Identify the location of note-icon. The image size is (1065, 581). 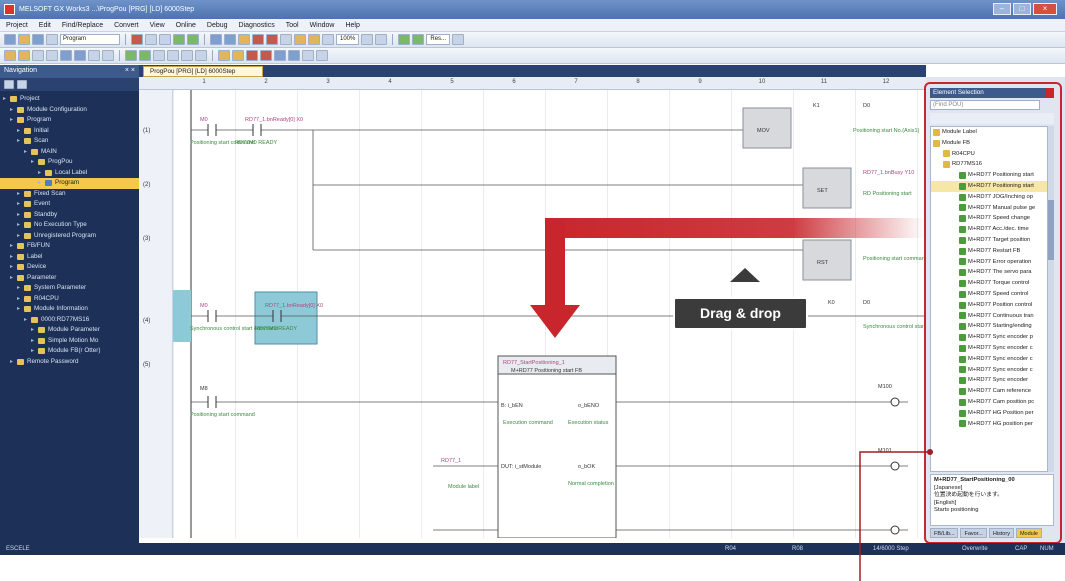
(201, 55).